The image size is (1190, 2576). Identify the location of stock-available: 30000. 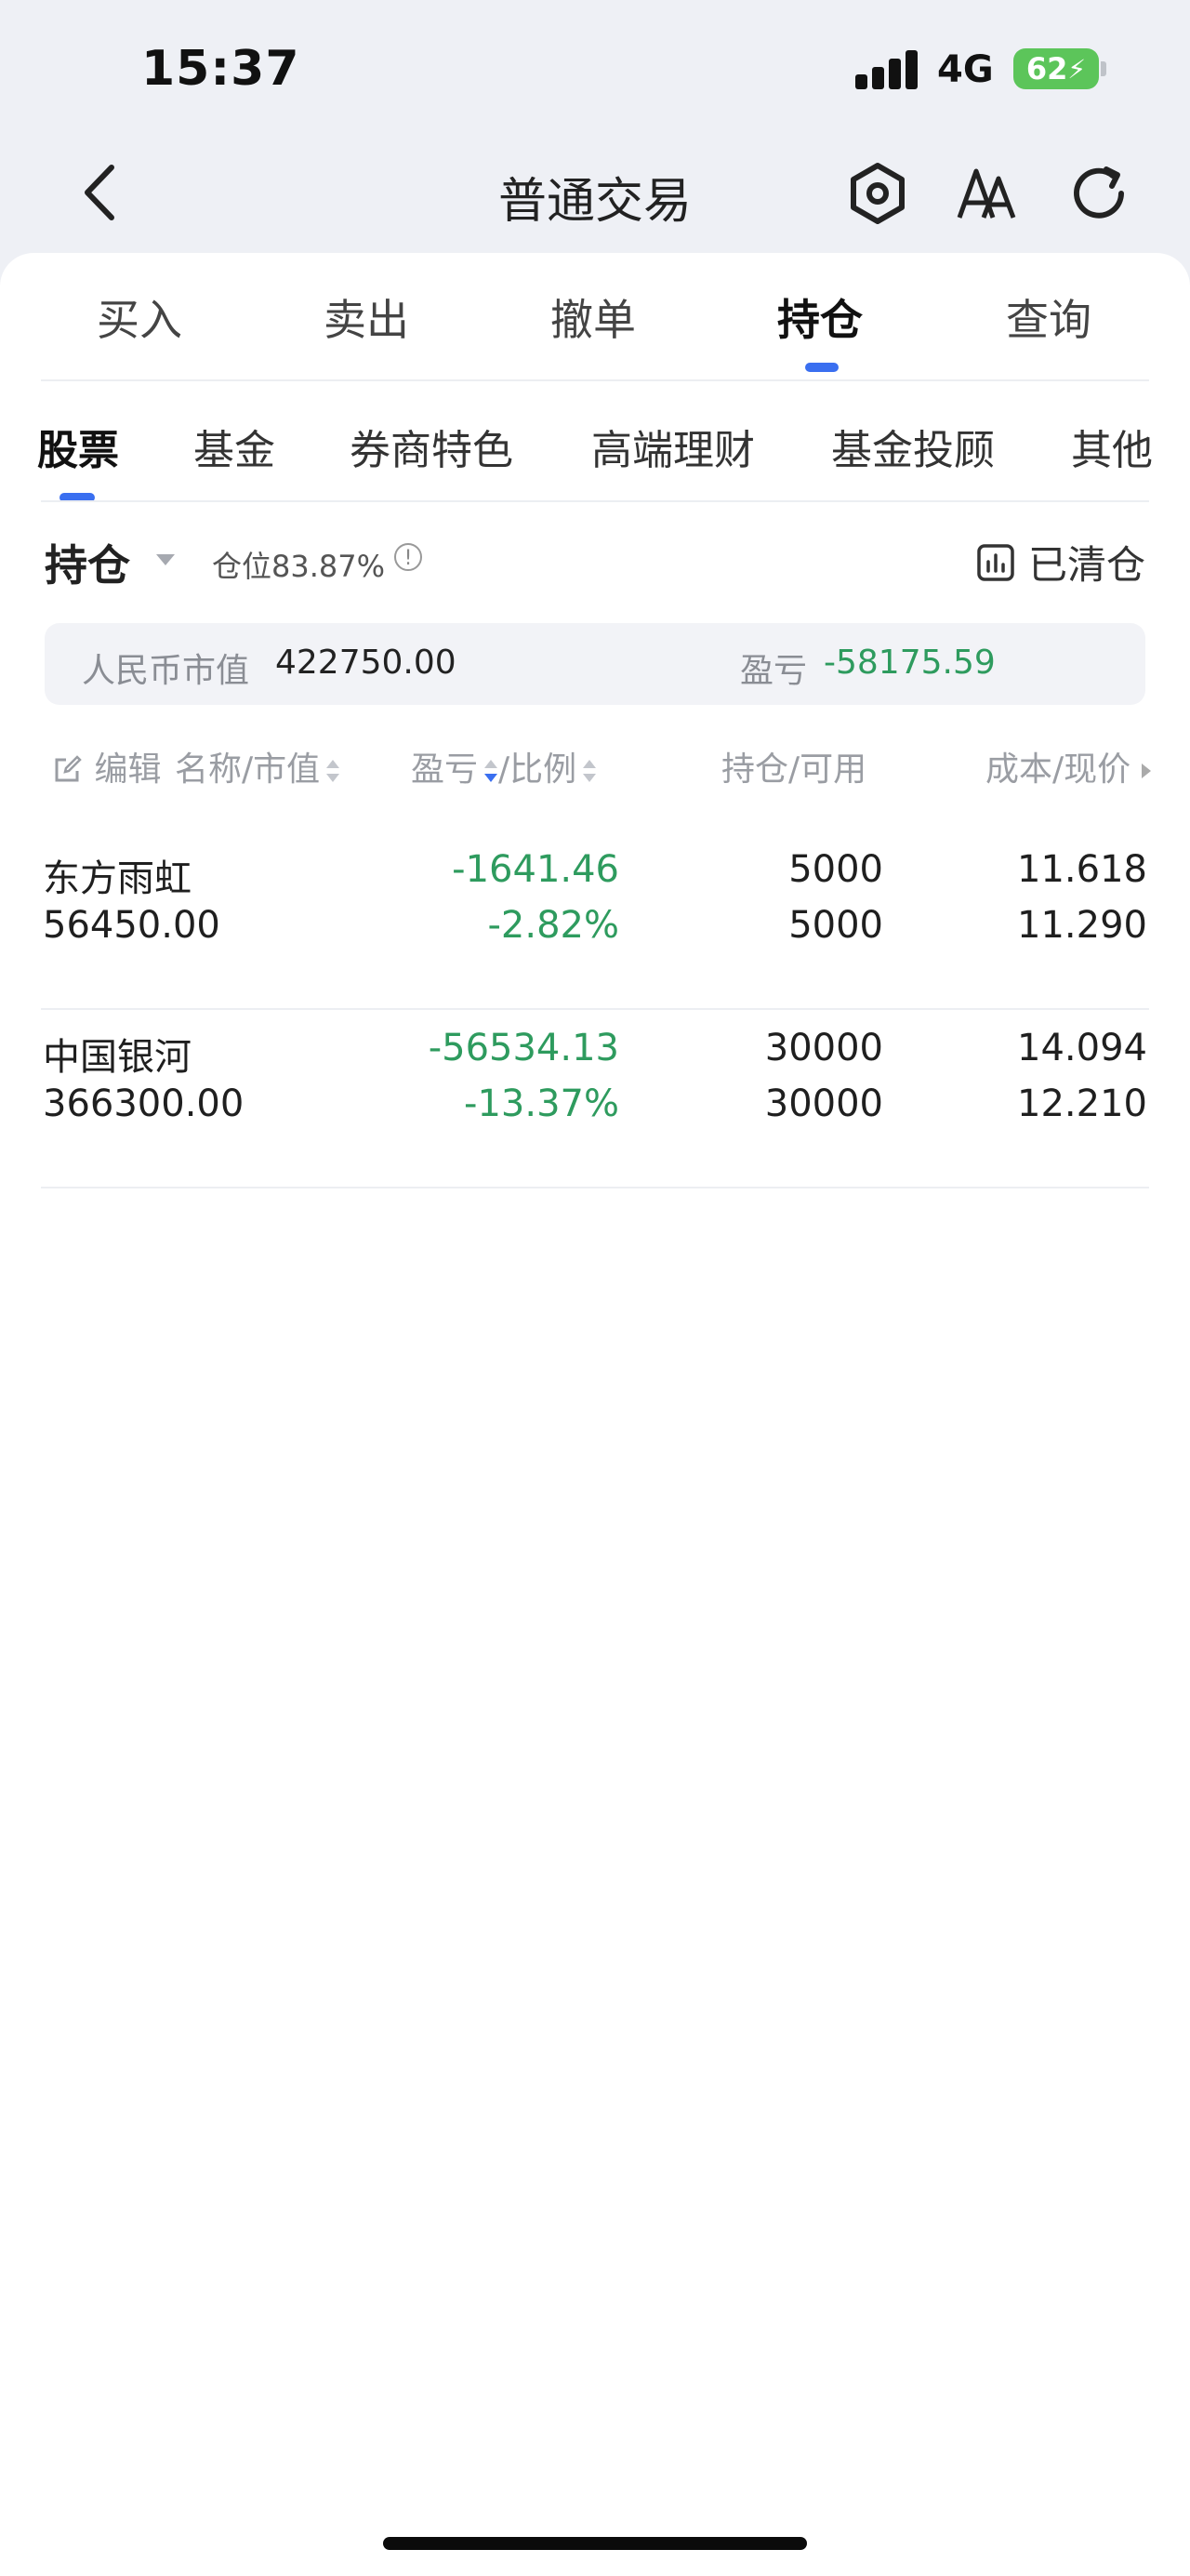
(823, 1103).